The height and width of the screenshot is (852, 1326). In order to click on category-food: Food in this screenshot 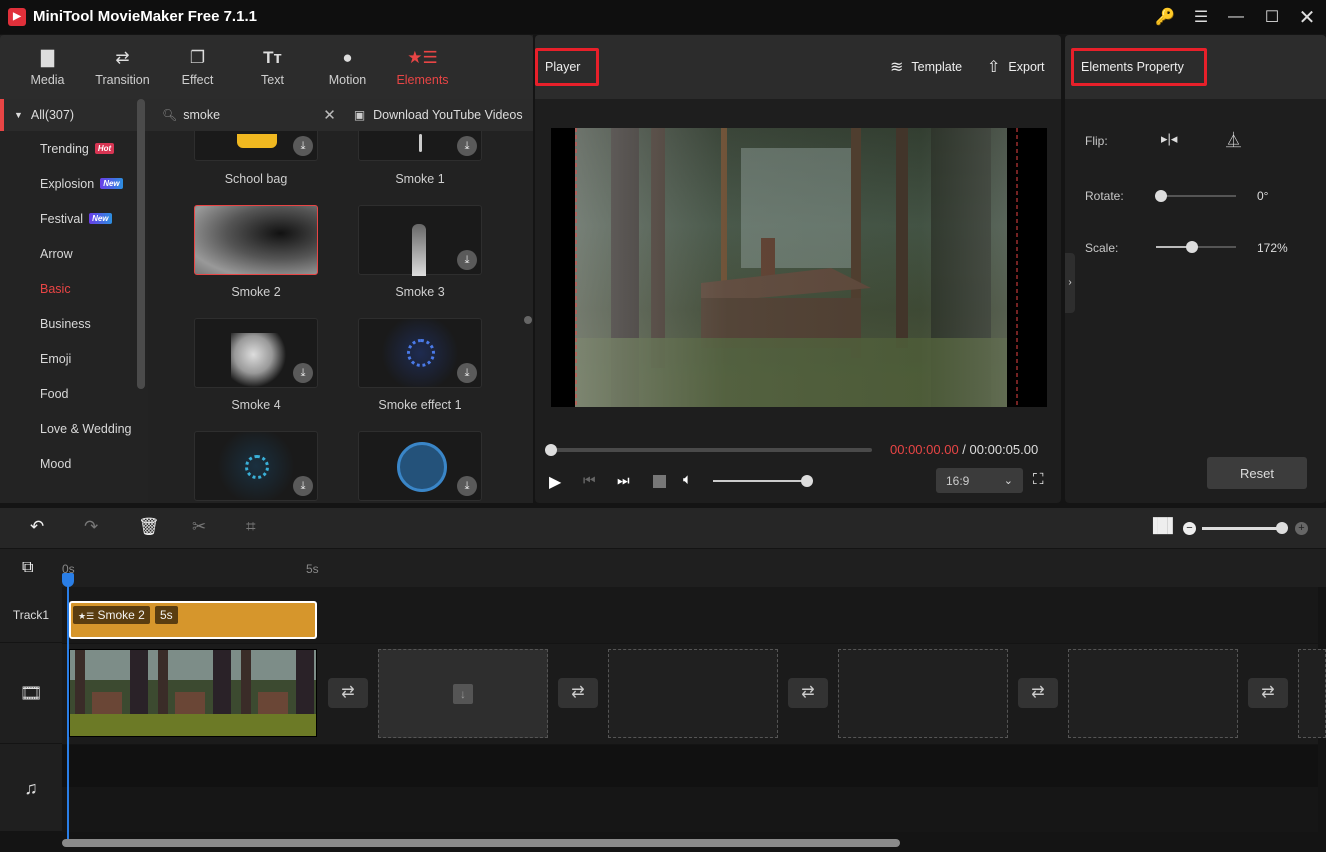, I will do `click(74, 393)`.